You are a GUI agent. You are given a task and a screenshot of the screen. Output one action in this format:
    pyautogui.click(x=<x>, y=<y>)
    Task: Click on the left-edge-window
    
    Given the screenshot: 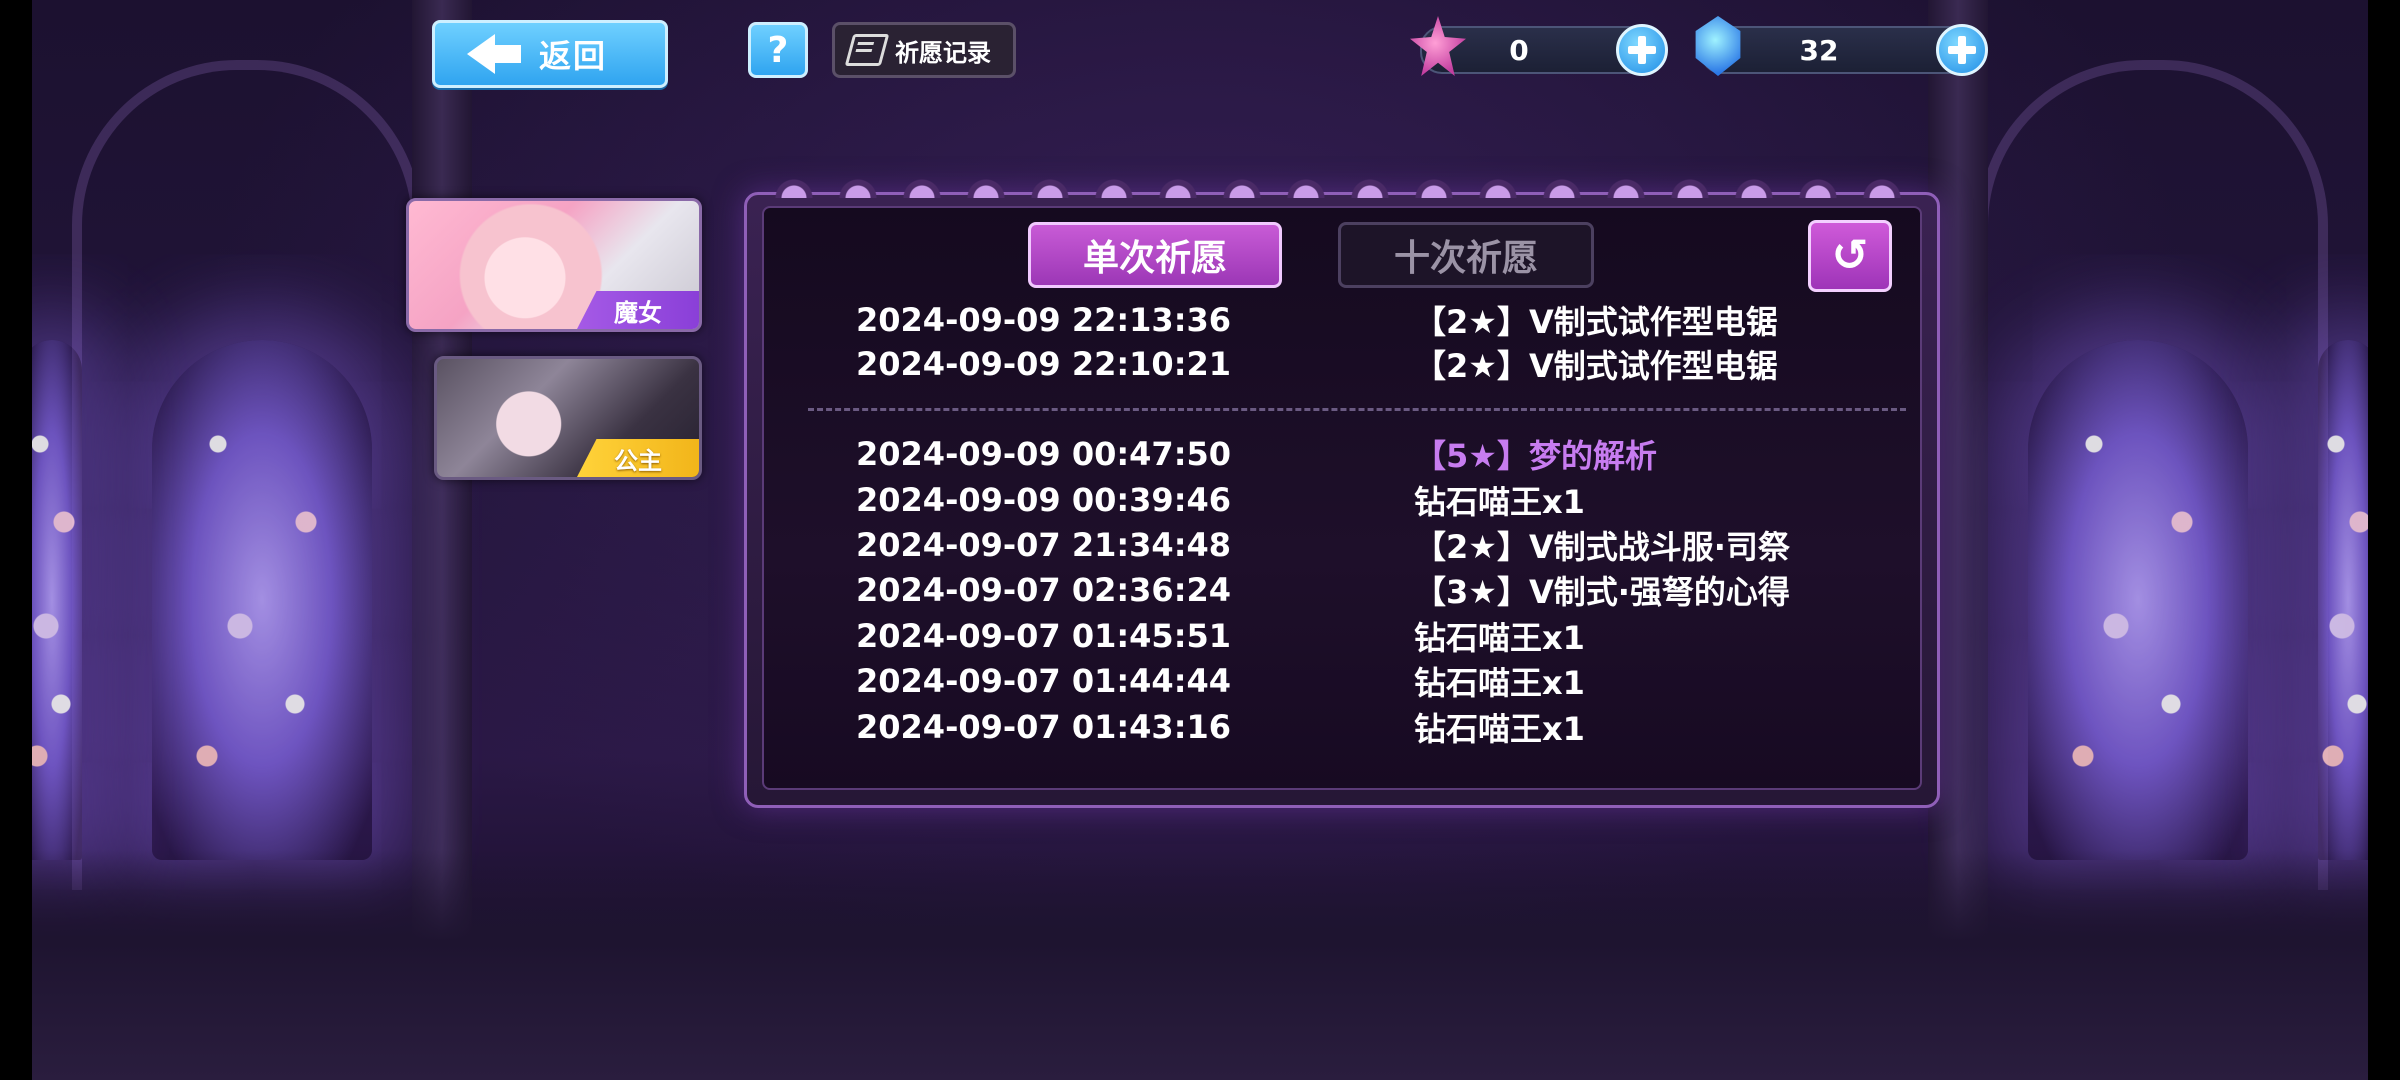 What is the action you would take?
    pyautogui.click(x=57, y=600)
    